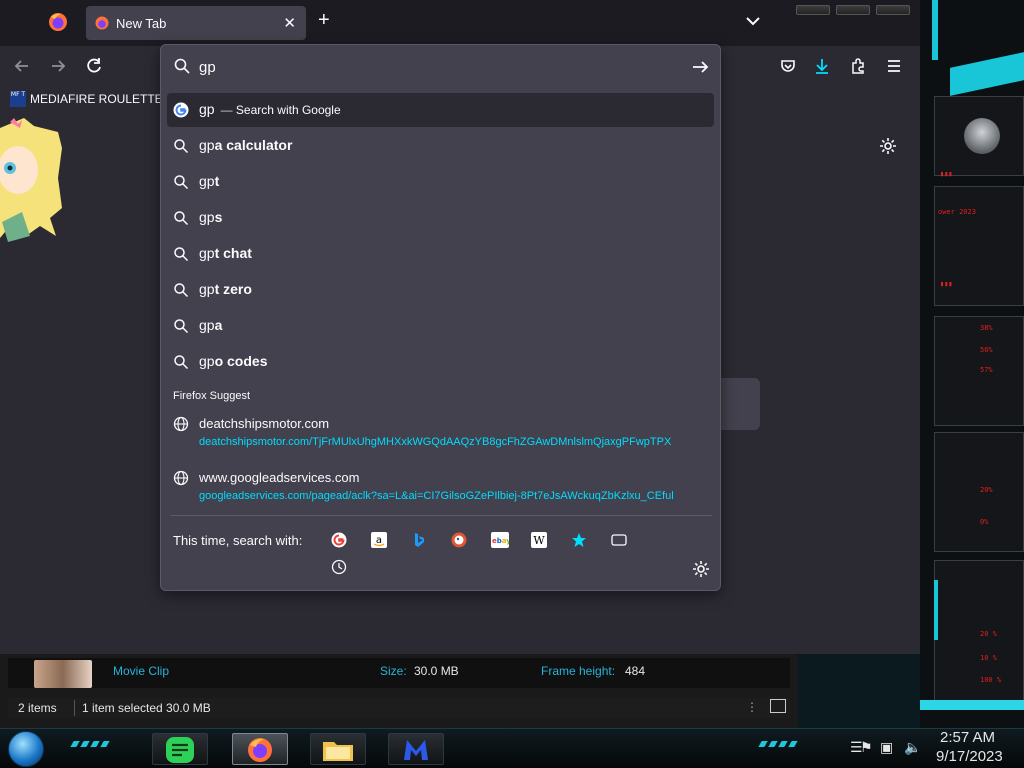 Image resolution: width=1024 pixels, height=768 pixels. Describe the element at coordinates (912, 747) in the screenshot. I see `volume-icon: 🔈` at that location.